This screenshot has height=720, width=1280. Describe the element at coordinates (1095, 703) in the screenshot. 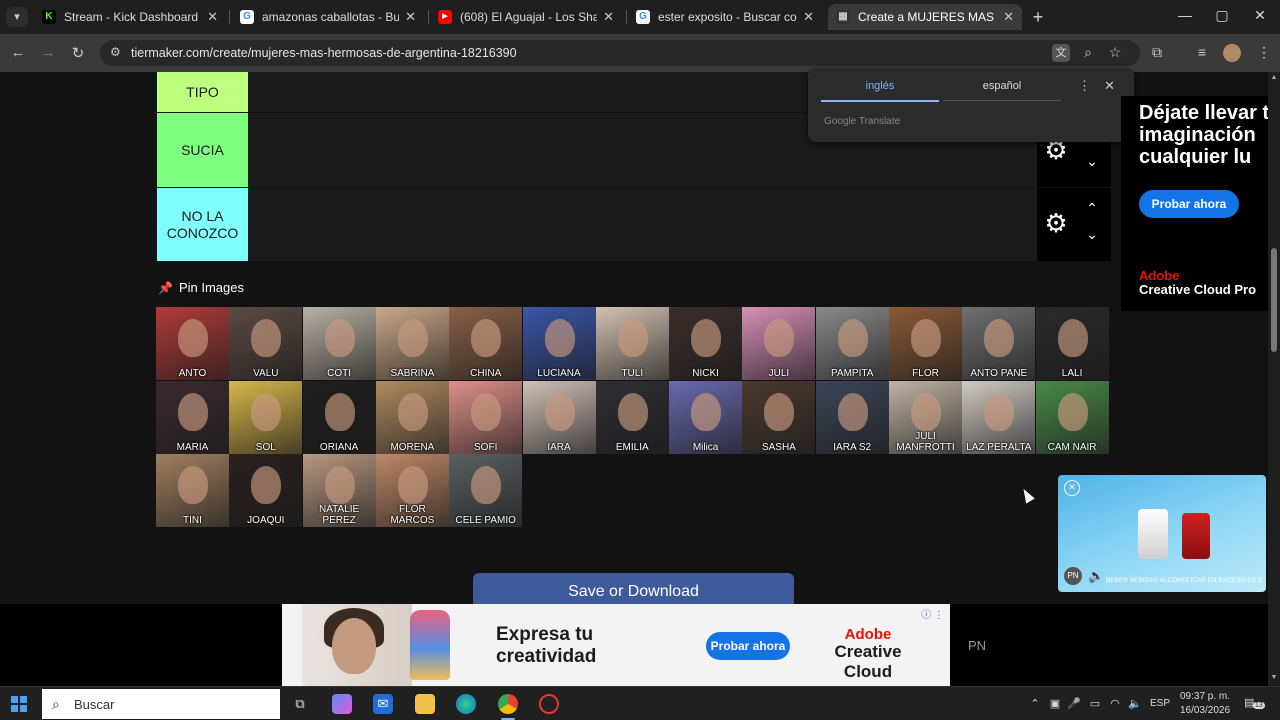

I see `battery-icon: ▭` at that location.